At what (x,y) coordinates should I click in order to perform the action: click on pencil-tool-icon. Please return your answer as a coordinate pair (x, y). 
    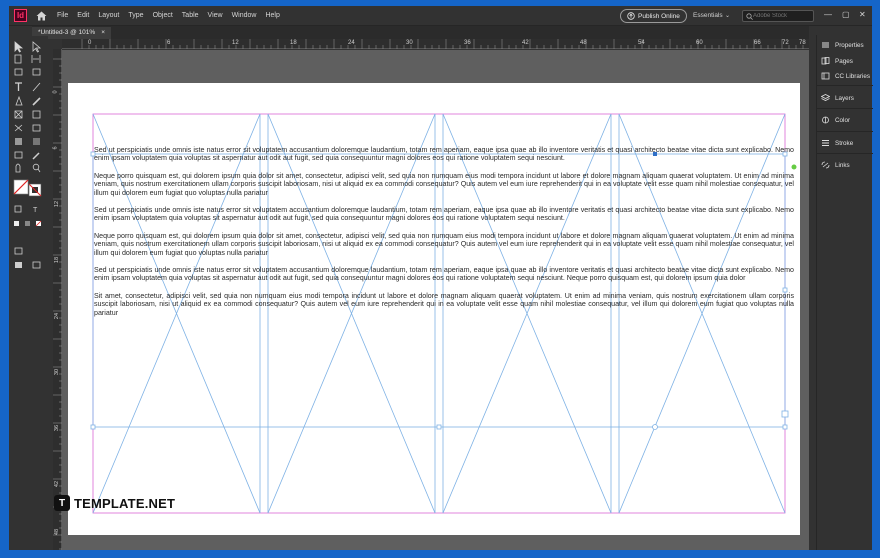
    Looking at the image, I should click on (36, 101).